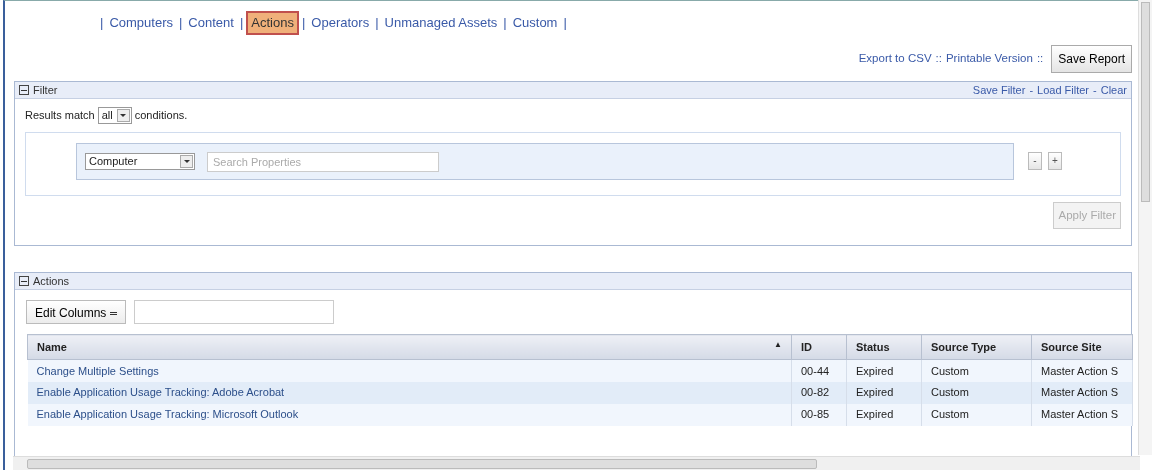 Image resolution: width=1154 pixels, height=470 pixels. I want to click on filter-link: Load Filter, so click(1063, 90).